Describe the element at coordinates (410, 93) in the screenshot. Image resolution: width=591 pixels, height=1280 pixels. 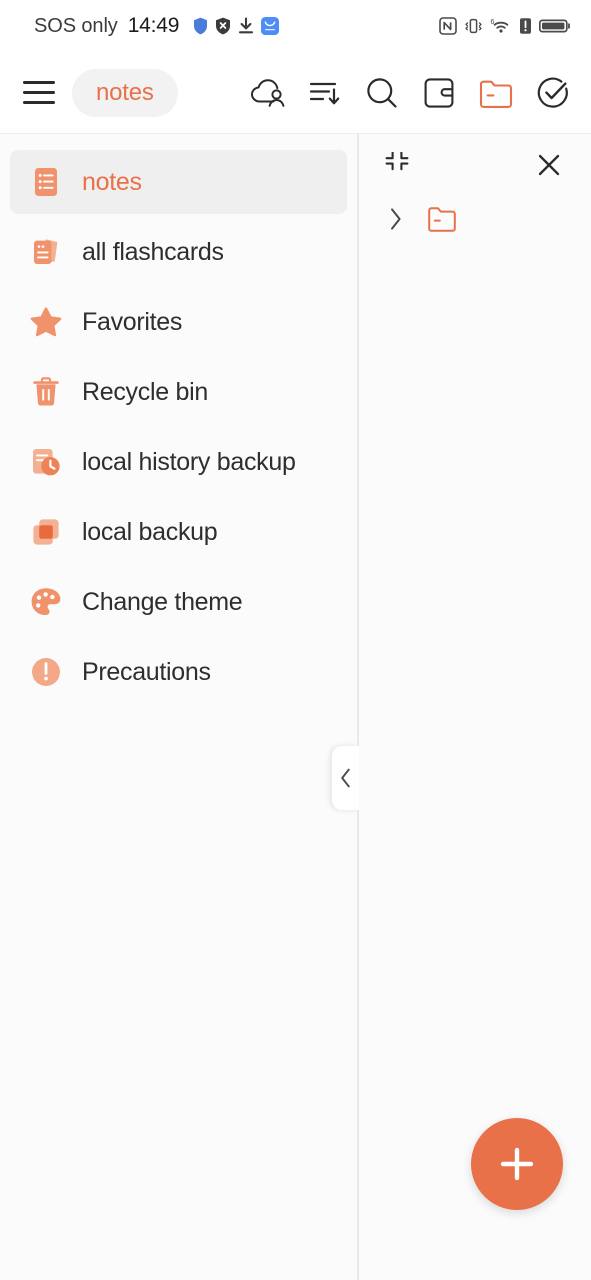
I see `toolbar-actions` at that location.